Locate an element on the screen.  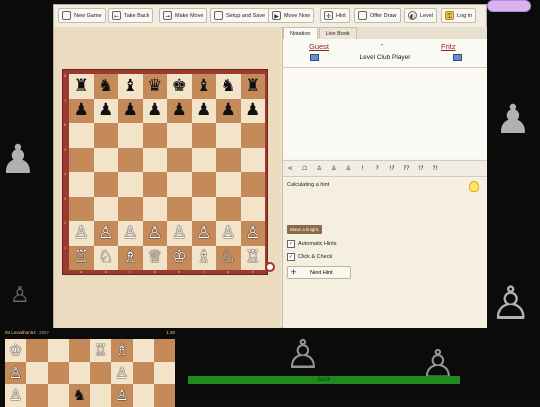
mini-board-square: ♗ is located at coordinates (122, 350).